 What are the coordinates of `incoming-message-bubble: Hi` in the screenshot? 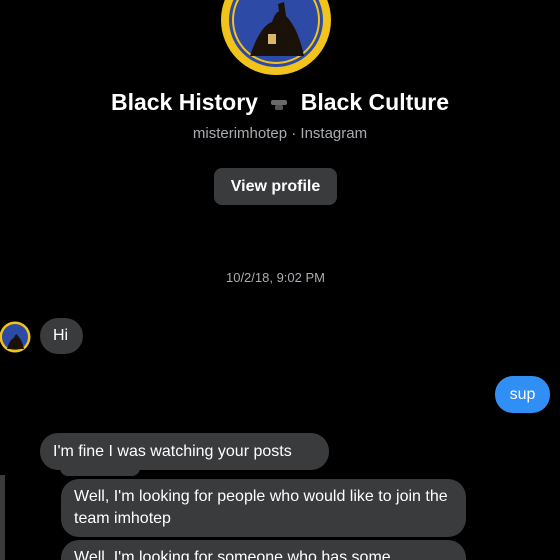 It's located at (61, 336).